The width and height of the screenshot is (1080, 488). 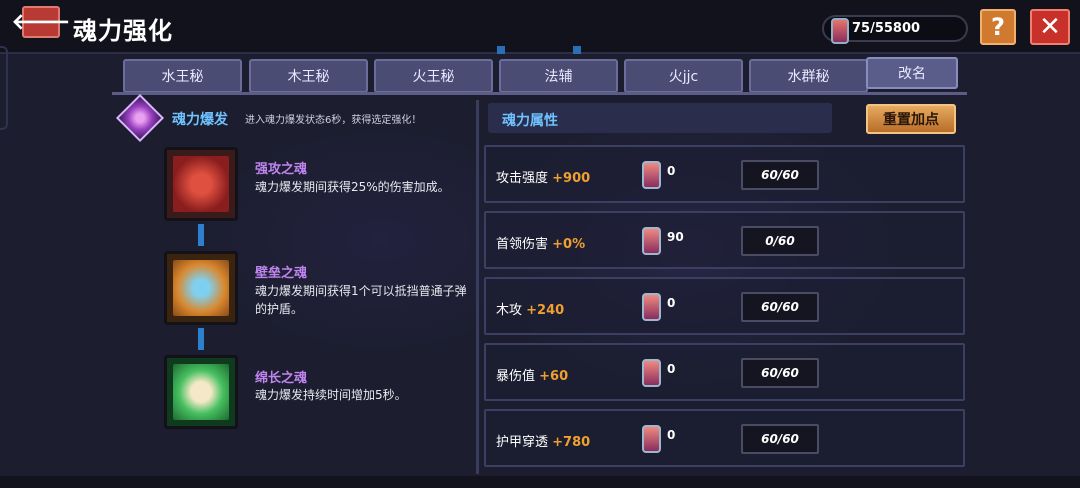 I want to click on side-handle, so click(x=4, y=88).